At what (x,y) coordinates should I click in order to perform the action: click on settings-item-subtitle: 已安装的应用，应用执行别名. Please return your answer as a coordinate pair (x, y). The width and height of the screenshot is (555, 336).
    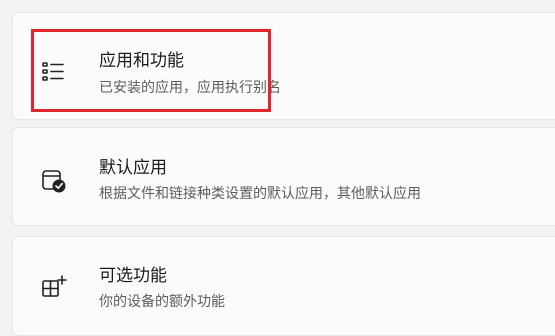
    Looking at the image, I should click on (190, 88).